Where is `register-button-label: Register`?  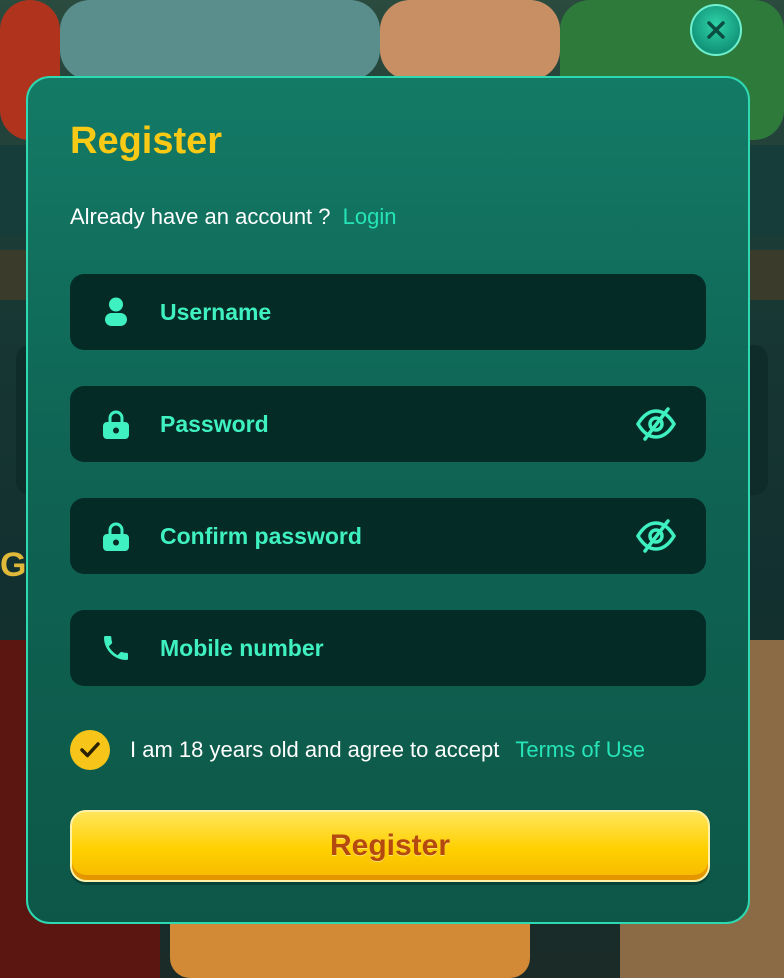
register-button-label: Register is located at coordinates (390, 845).